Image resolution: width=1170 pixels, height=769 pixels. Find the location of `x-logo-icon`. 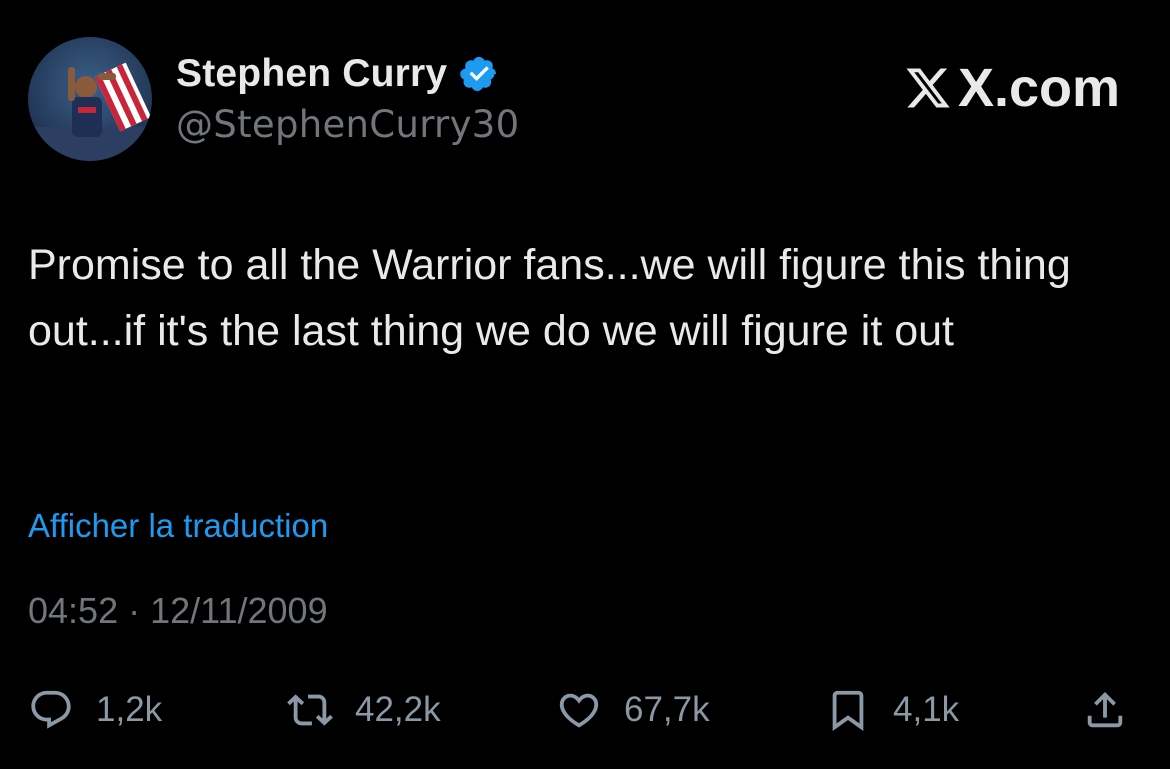

x-logo-icon is located at coordinates (928, 88).